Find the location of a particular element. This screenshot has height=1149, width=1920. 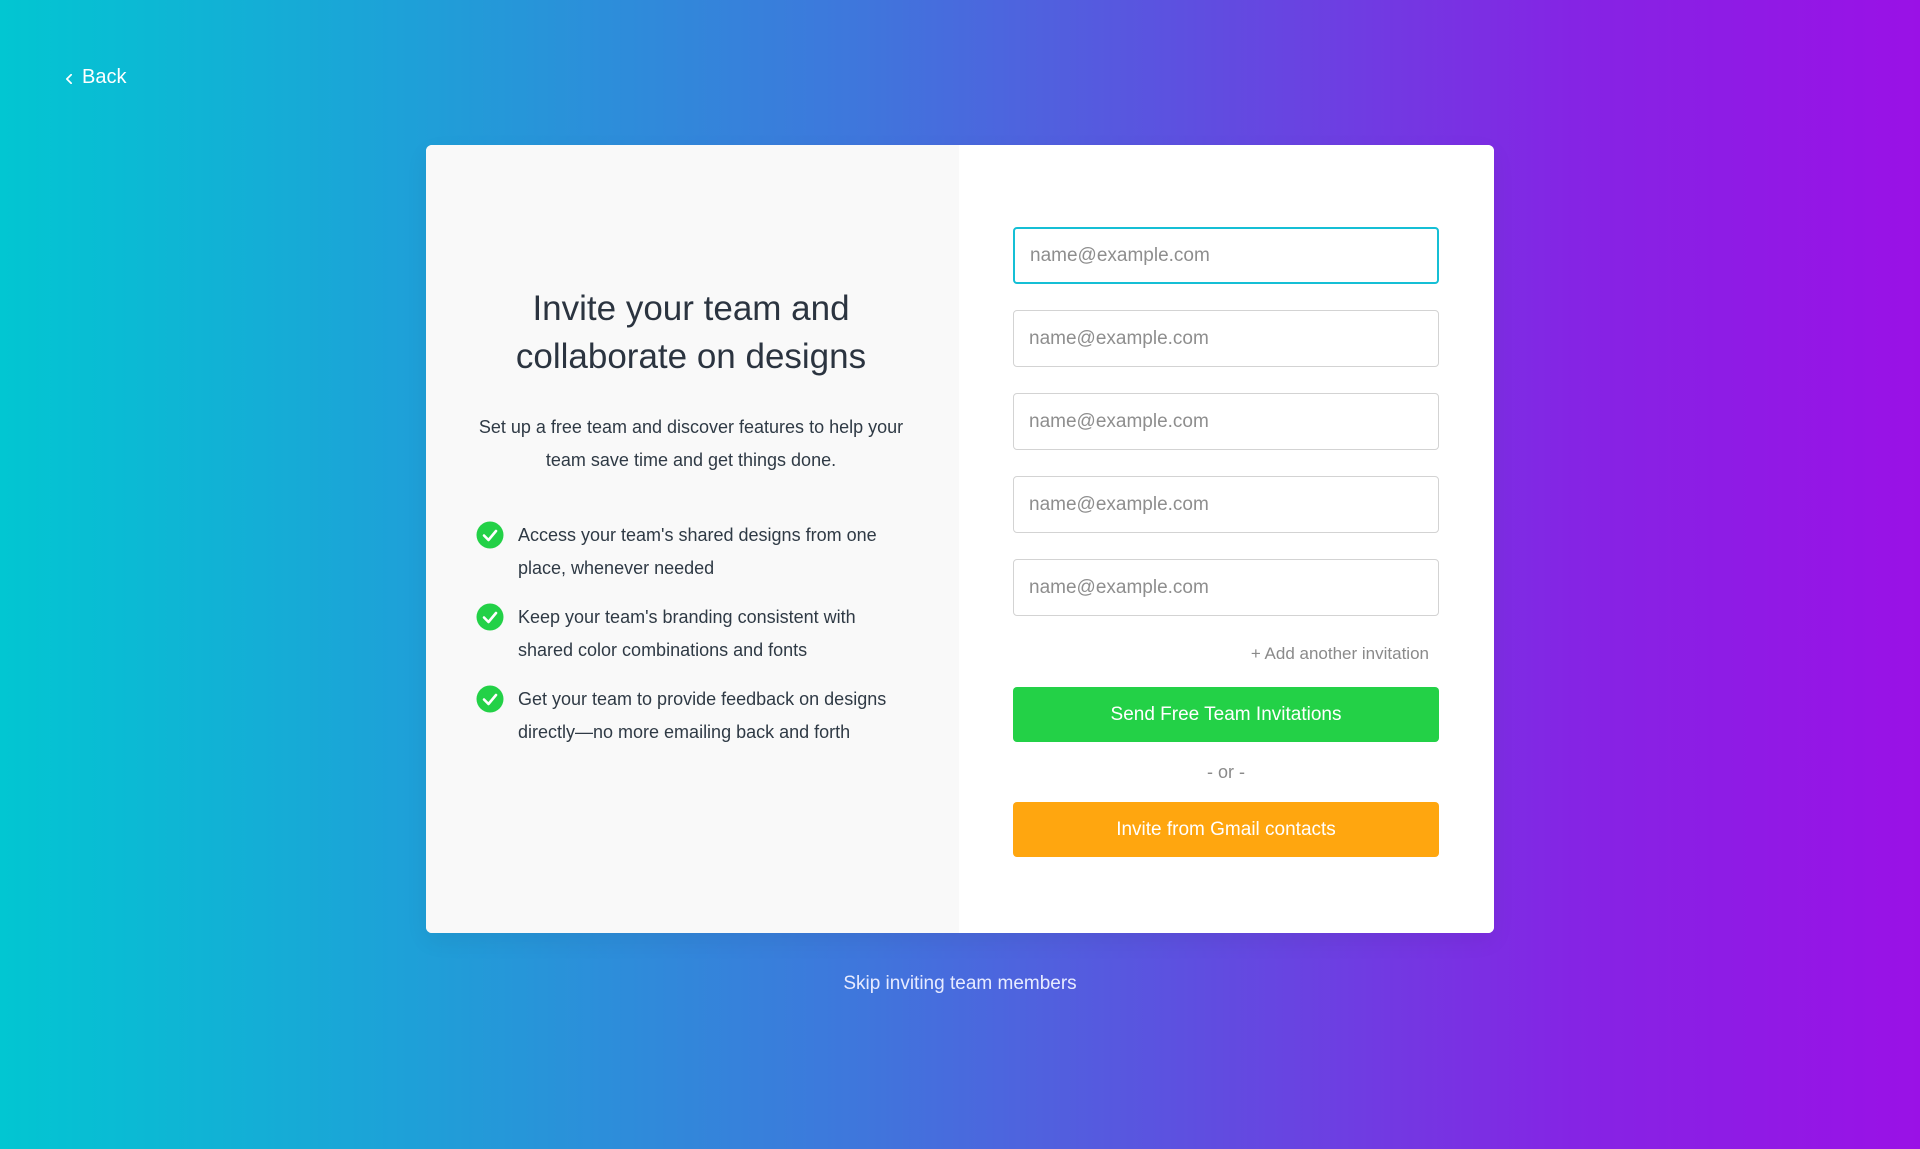

back-link: Back is located at coordinates (95, 77).